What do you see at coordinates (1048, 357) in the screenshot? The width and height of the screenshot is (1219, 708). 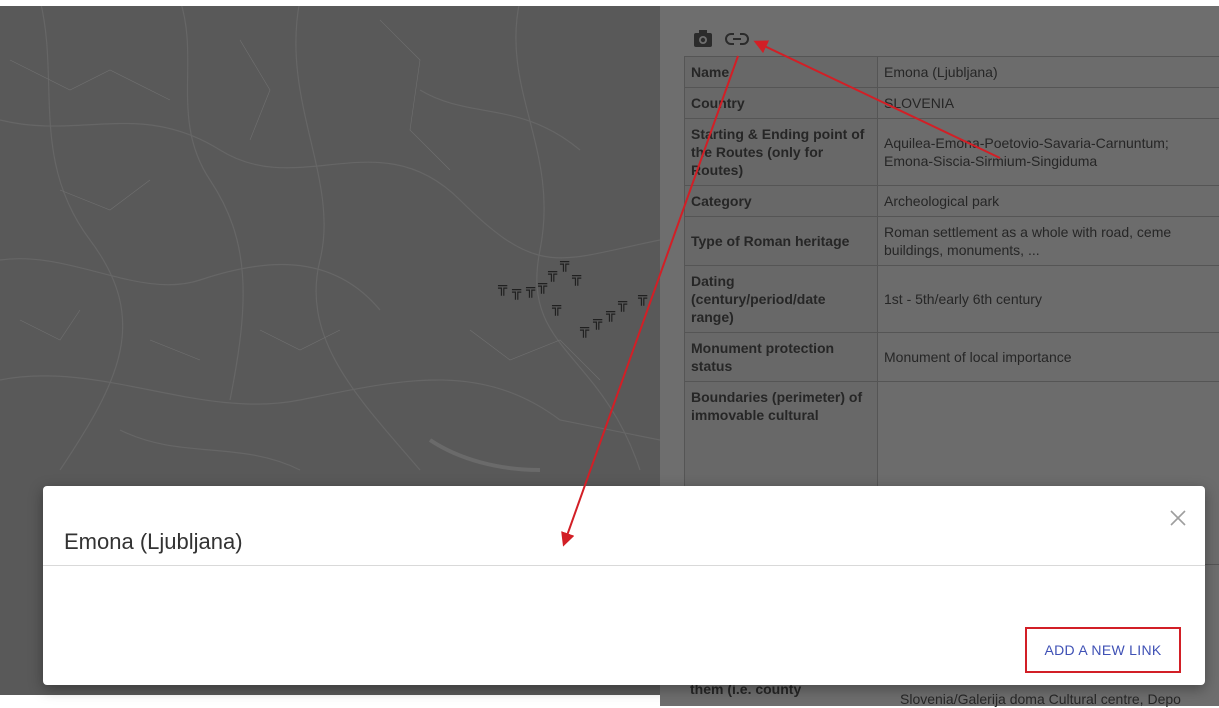 I see `row-value: Monument of local importance` at bounding box center [1048, 357].